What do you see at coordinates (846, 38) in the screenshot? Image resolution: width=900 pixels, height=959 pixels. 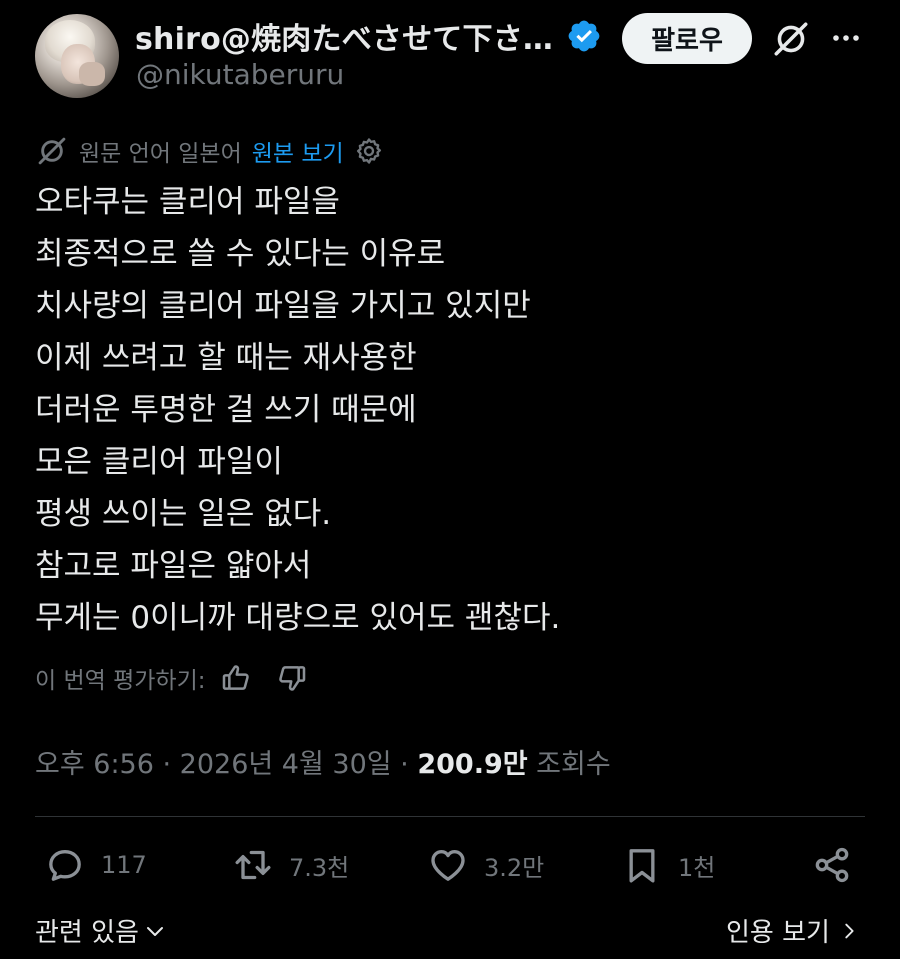 I see `more-icon` at bounding box center [846, 38].